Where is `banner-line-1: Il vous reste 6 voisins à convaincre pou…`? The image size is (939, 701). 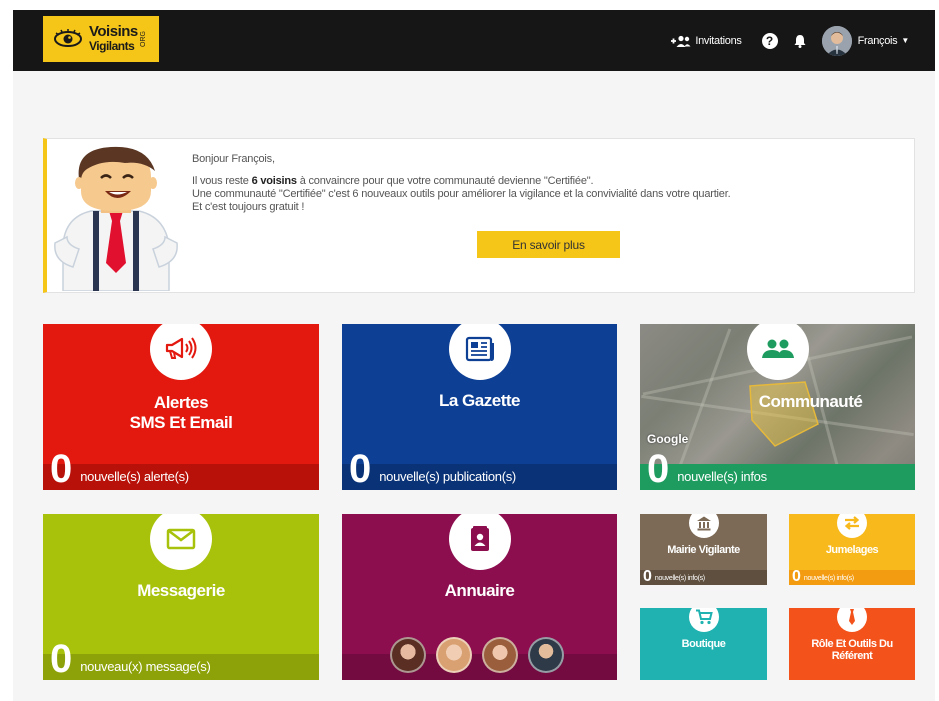
banner-line-1: Il vous reste 6 voisins à convaincre pou… is located at coordinates (393, 181).